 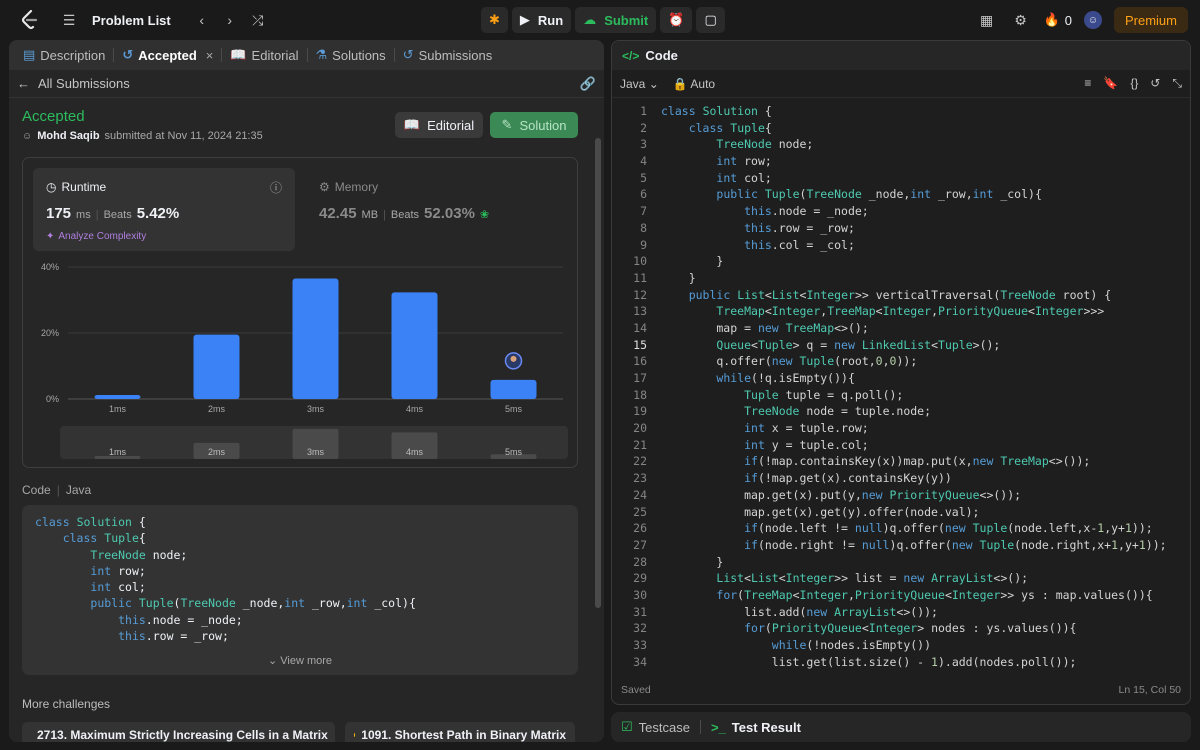 I want to click on gear-icon: ⚙, so click(x=1021, y=20).